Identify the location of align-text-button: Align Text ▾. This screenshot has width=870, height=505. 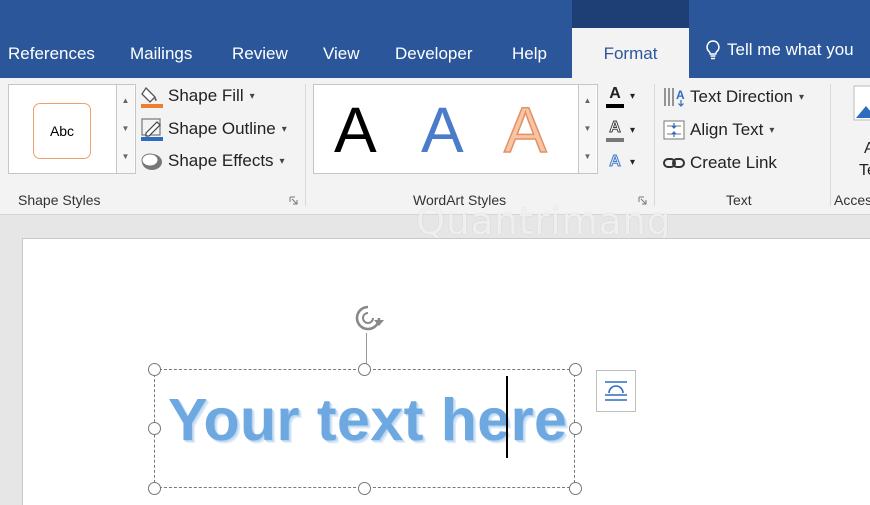
(718, 130).